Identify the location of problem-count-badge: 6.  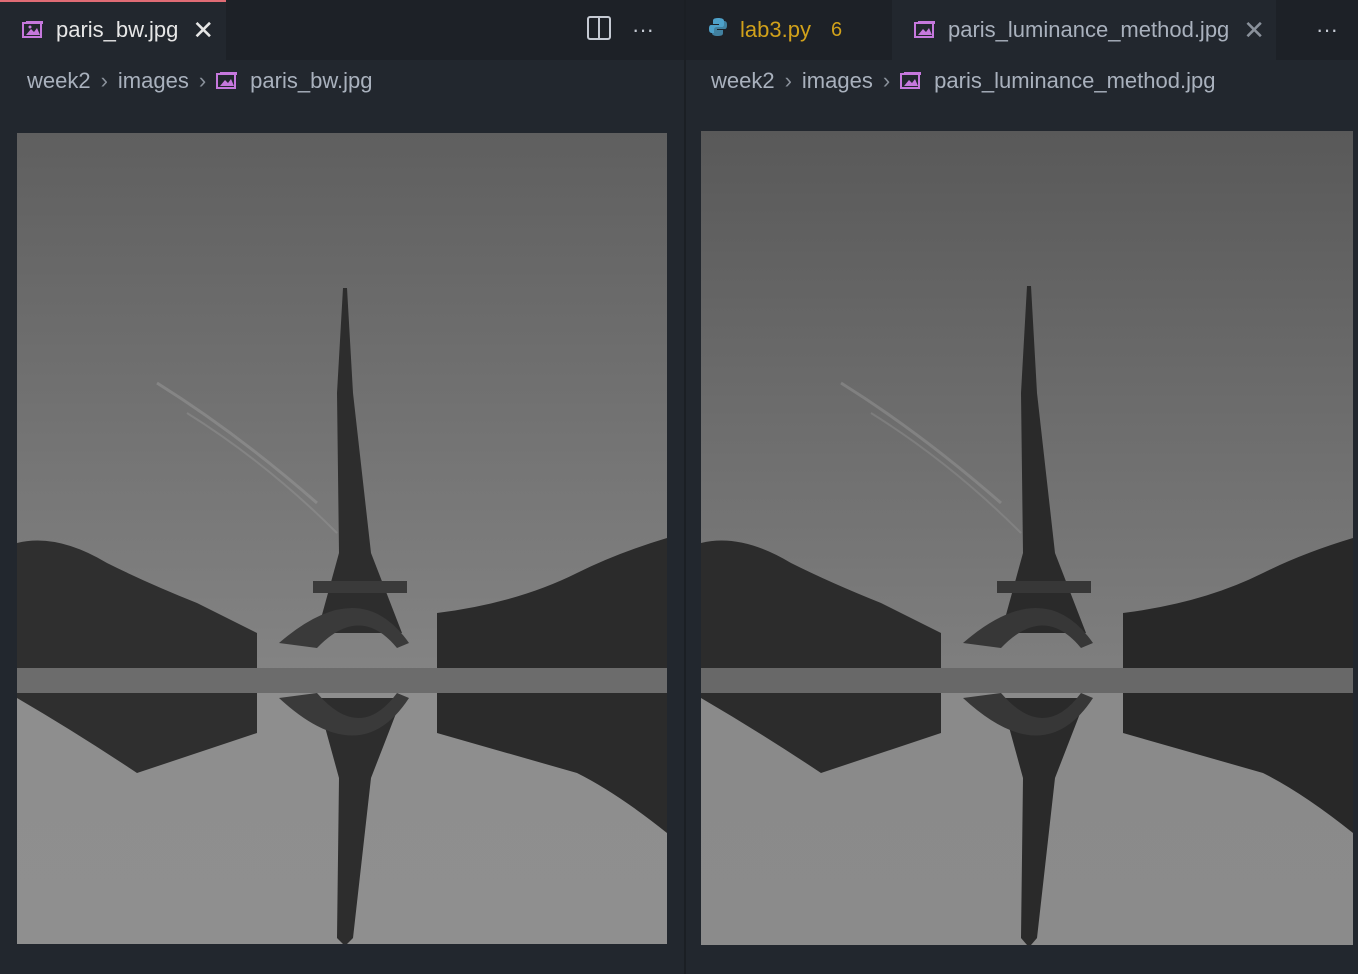
(836, 29).